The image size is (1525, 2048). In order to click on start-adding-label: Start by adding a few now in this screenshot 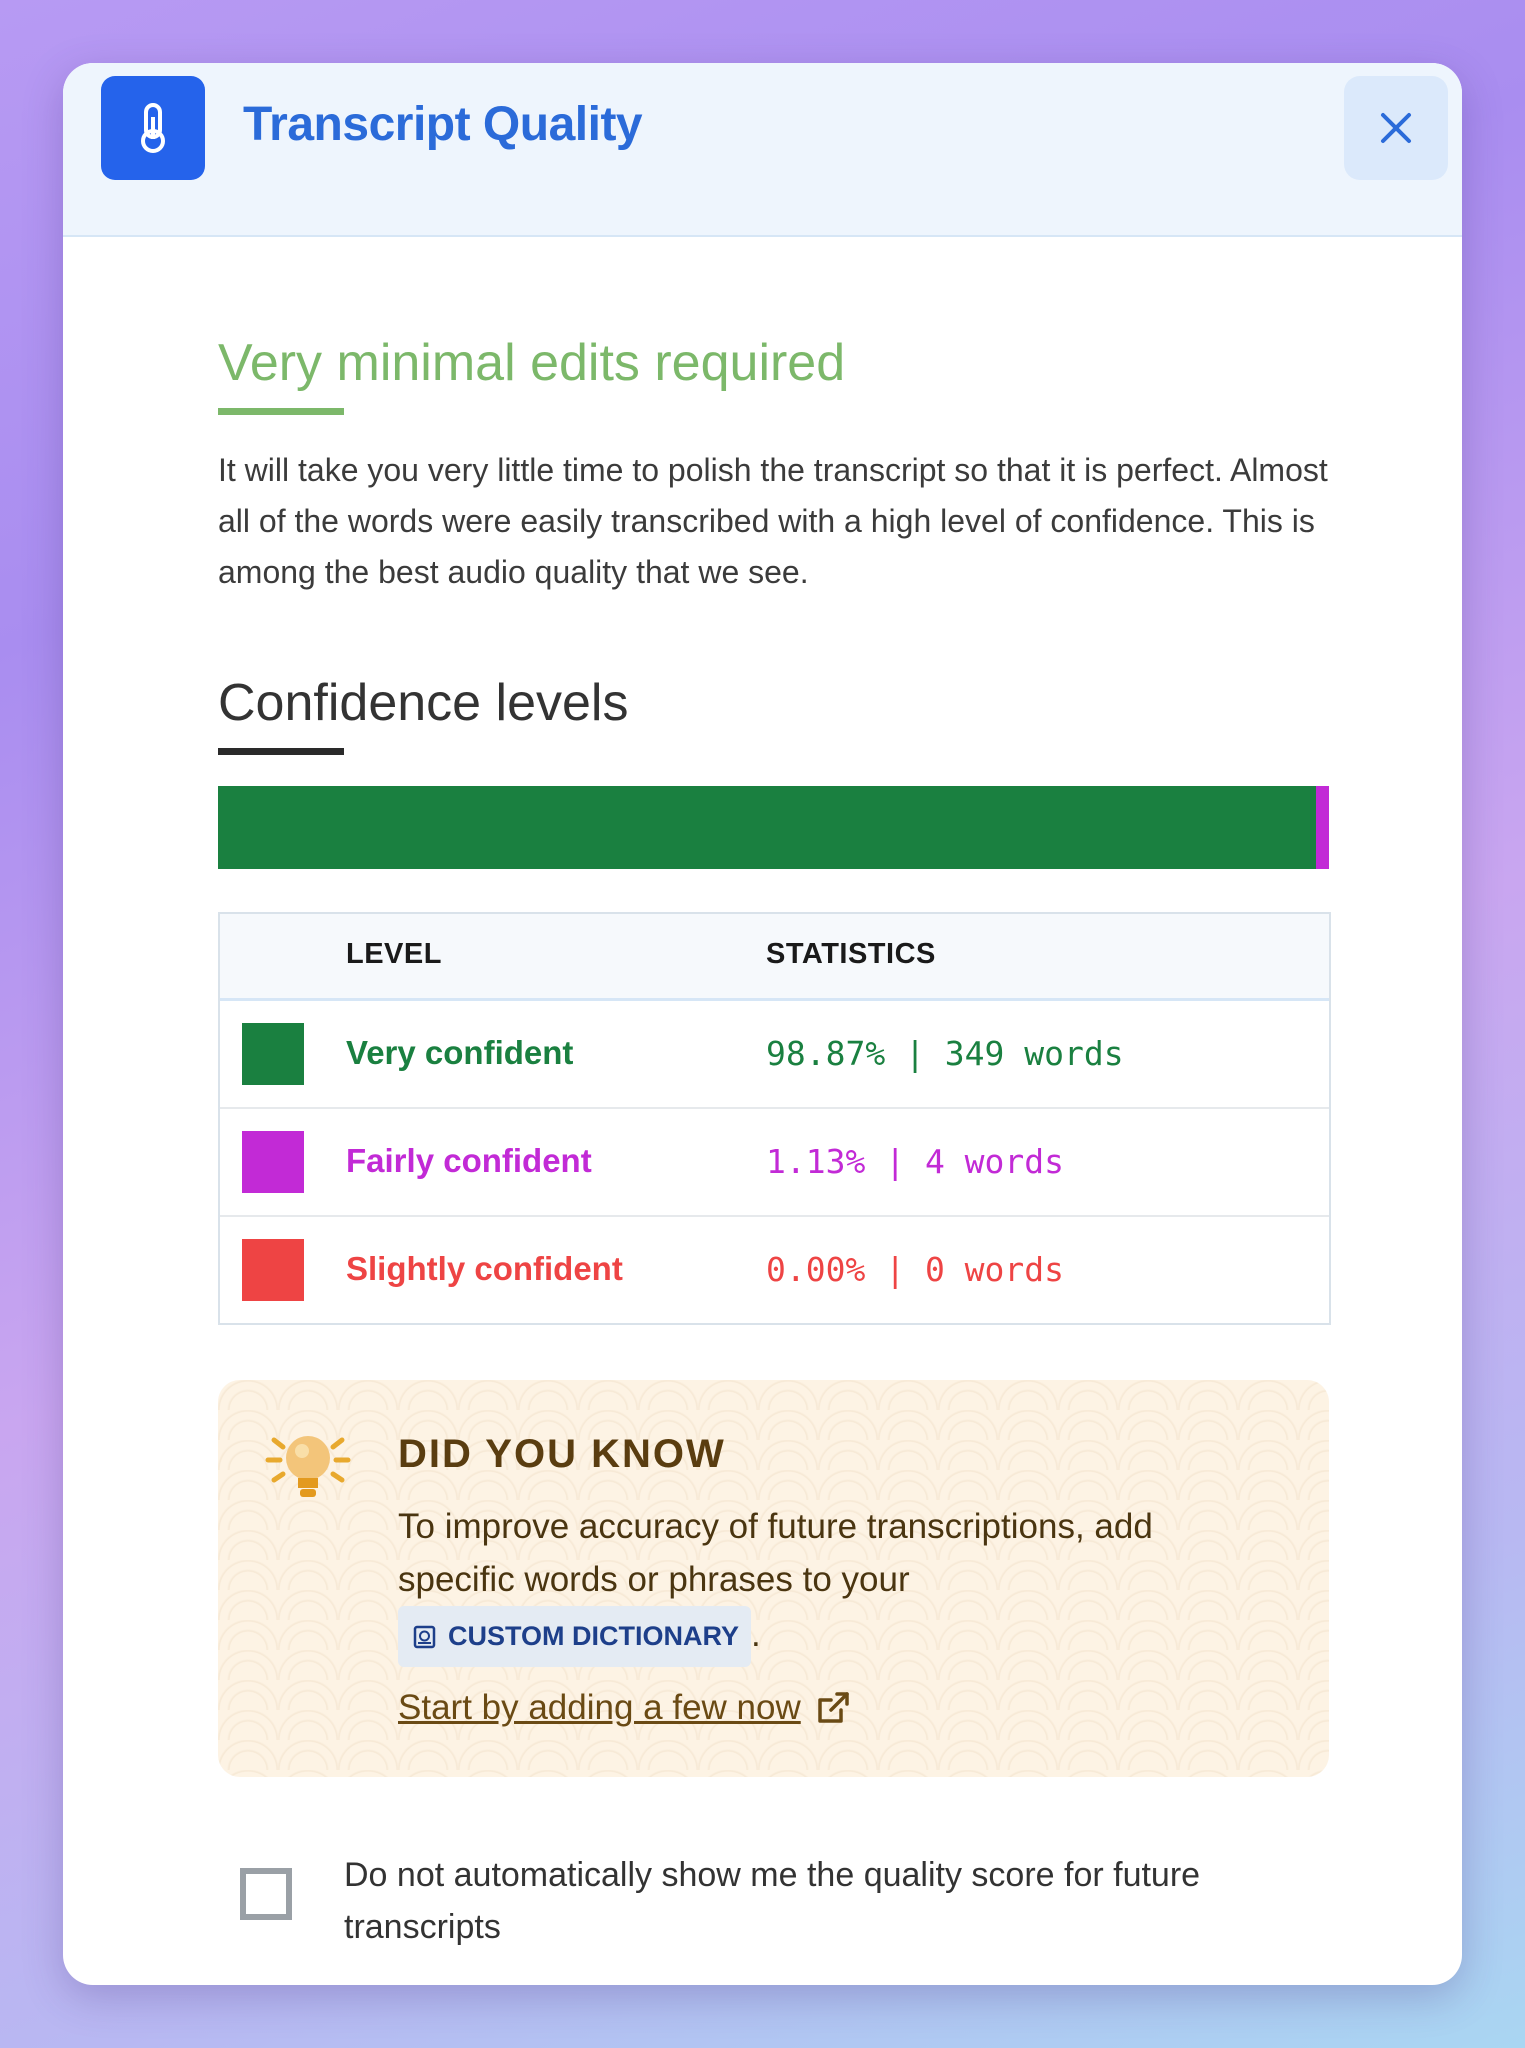, I will do `click(599, 1707)`.